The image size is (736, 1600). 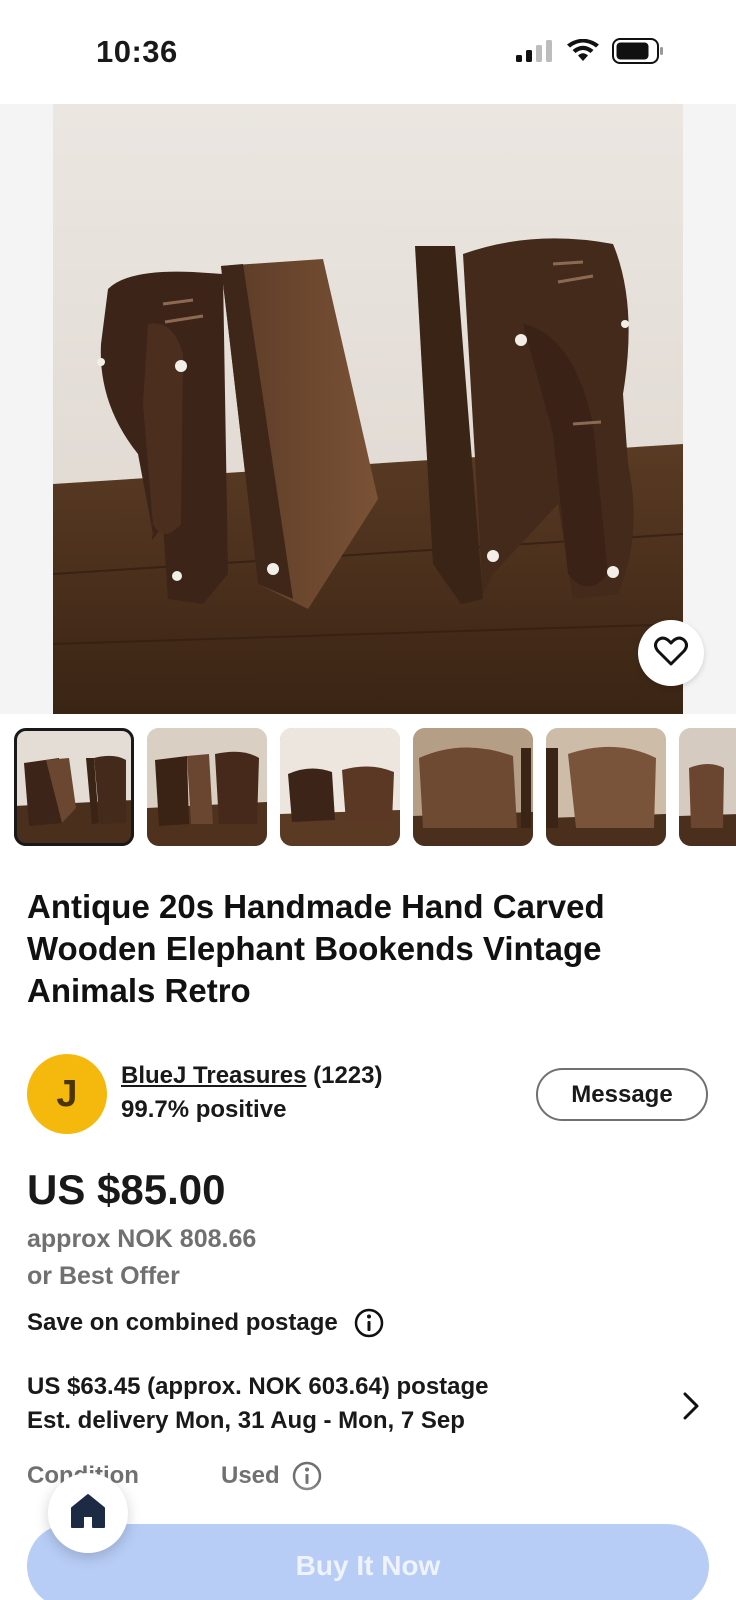 I want to click on combined-postage-row: Save on combined postage, so click(x=205, y=1323).